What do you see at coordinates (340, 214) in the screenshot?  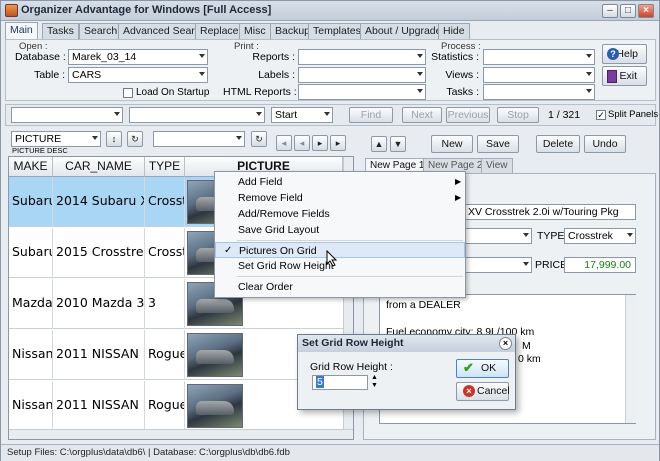 I see `menu-item-add-remove-fields: Add/Remove Fields` at bounding box center [340, 214].